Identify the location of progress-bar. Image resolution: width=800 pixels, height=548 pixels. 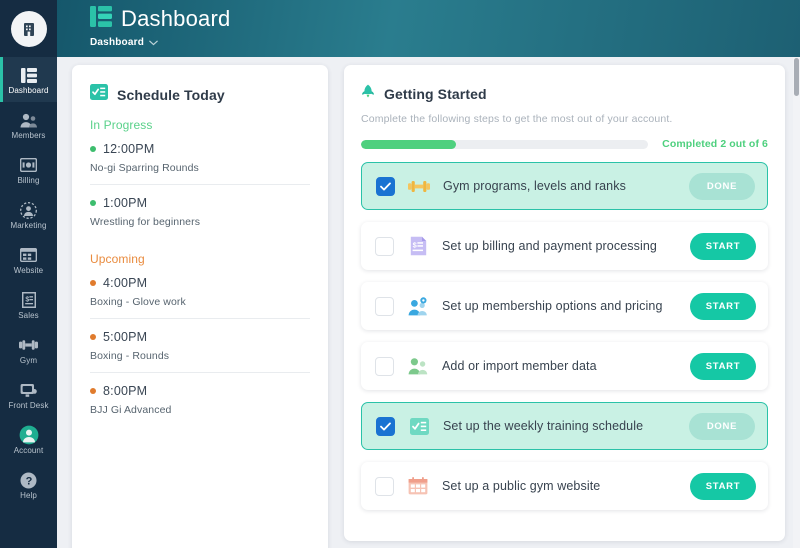
(505, 144).